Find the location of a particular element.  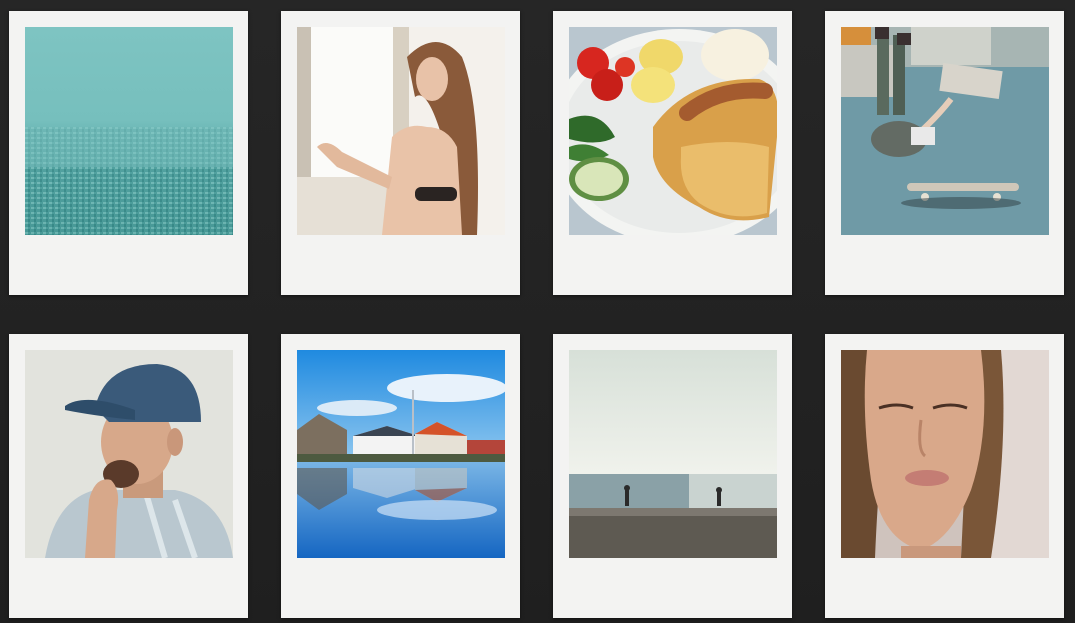

photo-harbor is located at coordinates (401, 454).